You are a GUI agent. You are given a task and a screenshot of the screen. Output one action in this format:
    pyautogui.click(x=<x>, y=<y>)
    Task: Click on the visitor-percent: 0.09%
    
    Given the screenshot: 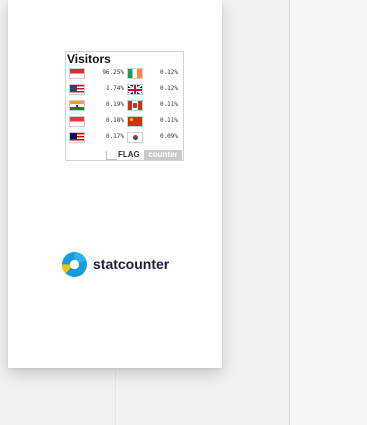 What is the action you would take?
    pyautogui.click(x=168, y=136)
    